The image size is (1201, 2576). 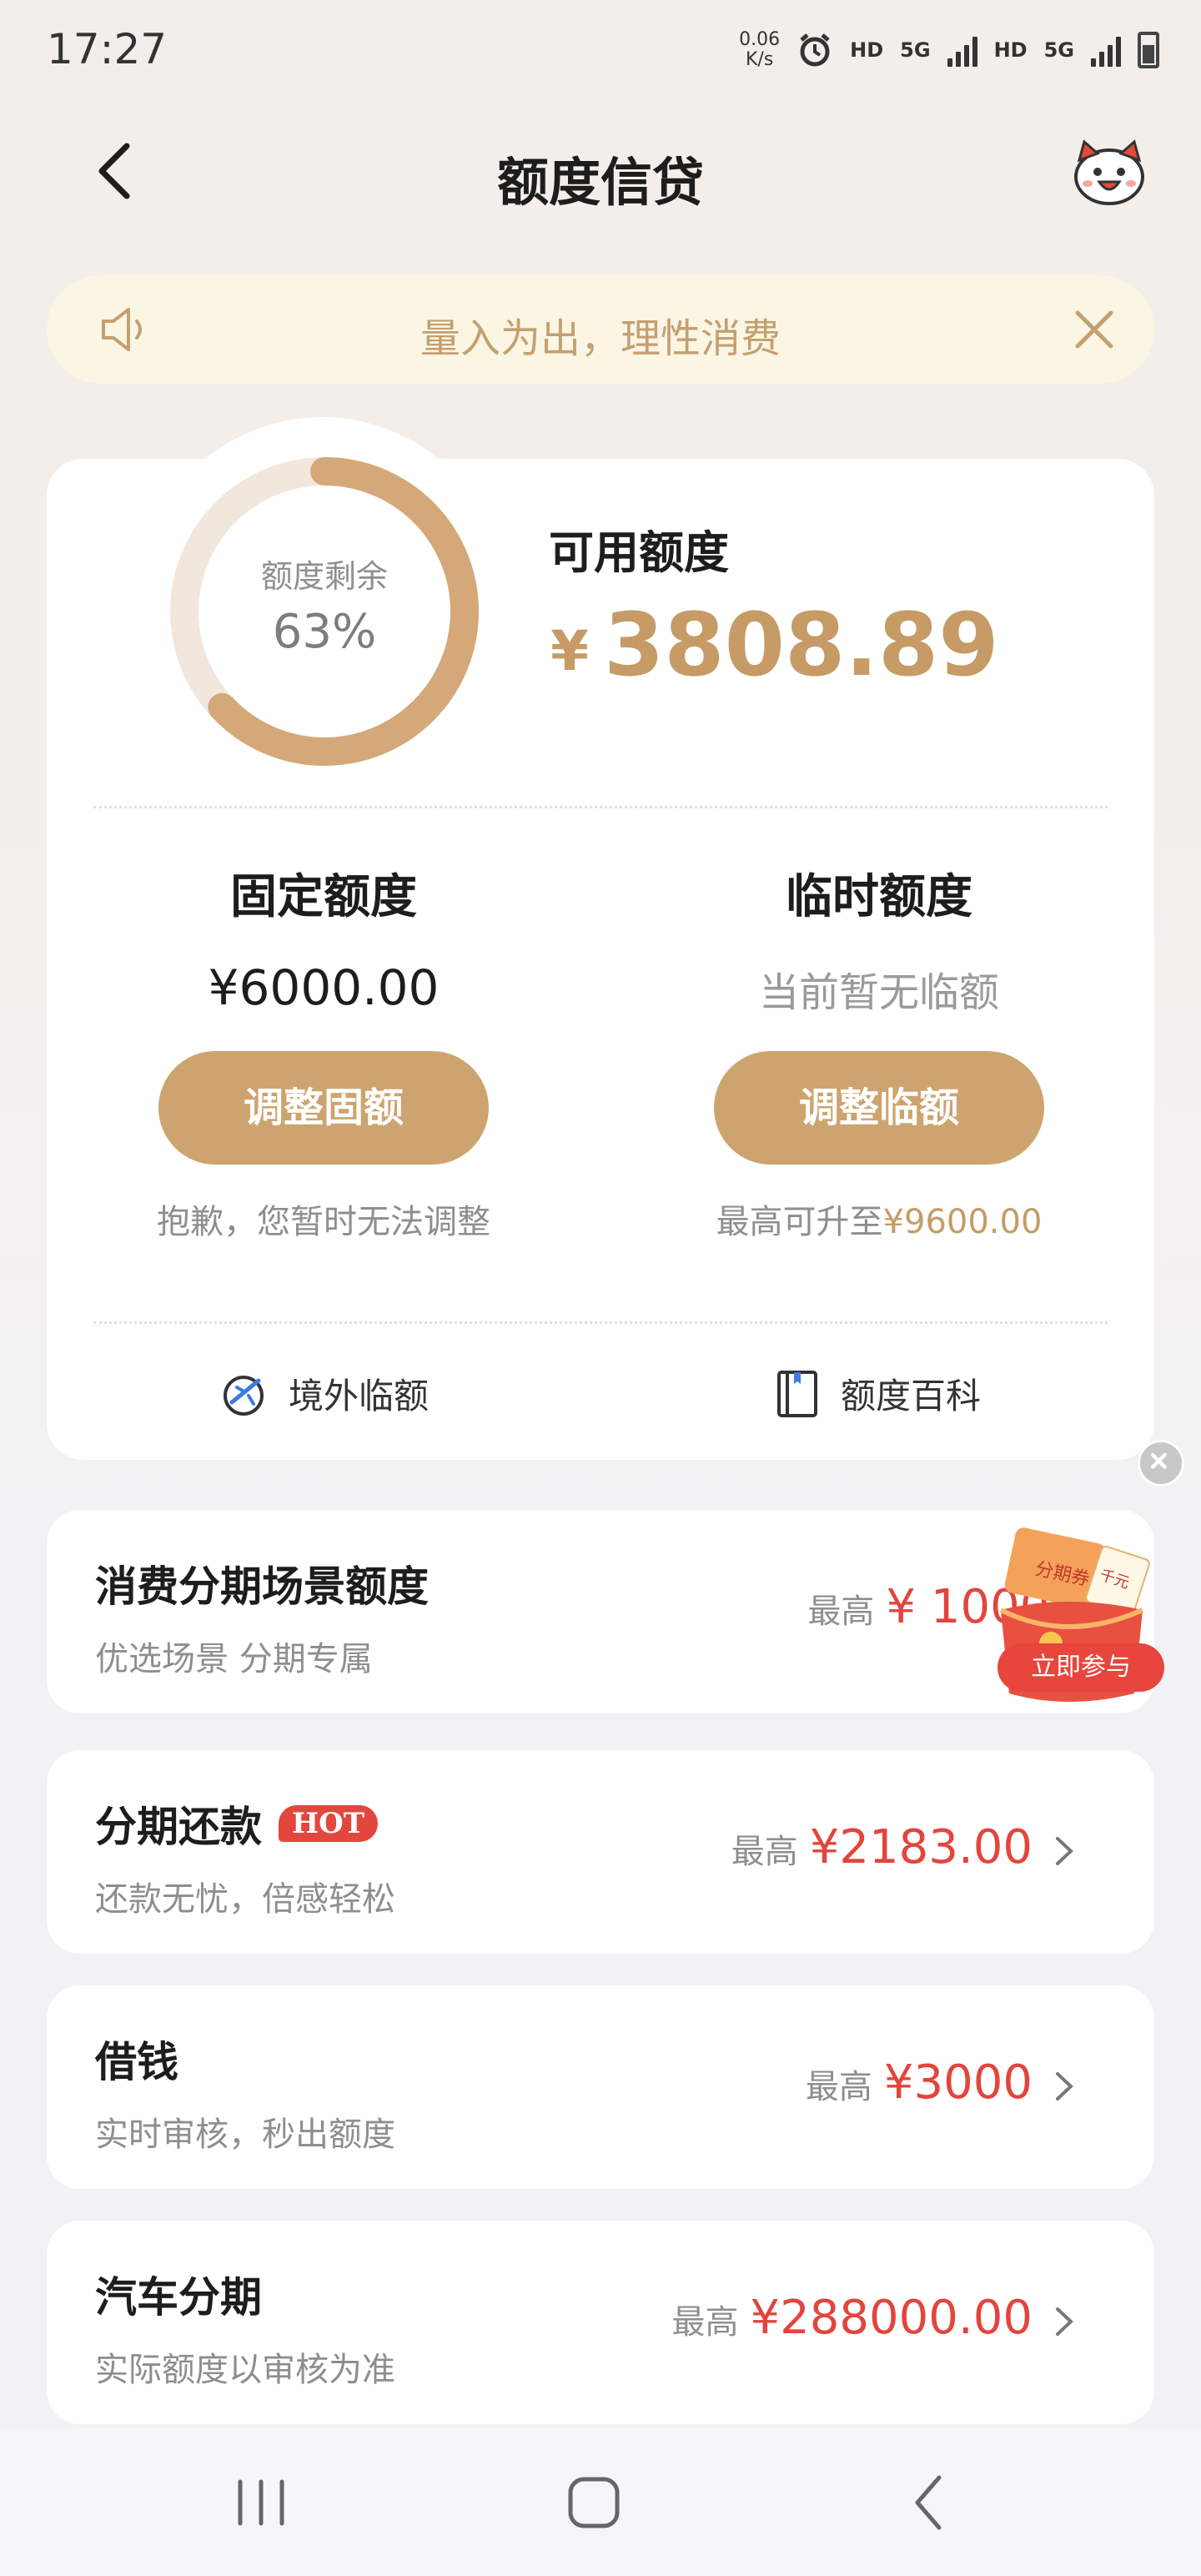 I want to click on product-amount-group: 最高 ¥2183.00, so click(x=882, y=1847).